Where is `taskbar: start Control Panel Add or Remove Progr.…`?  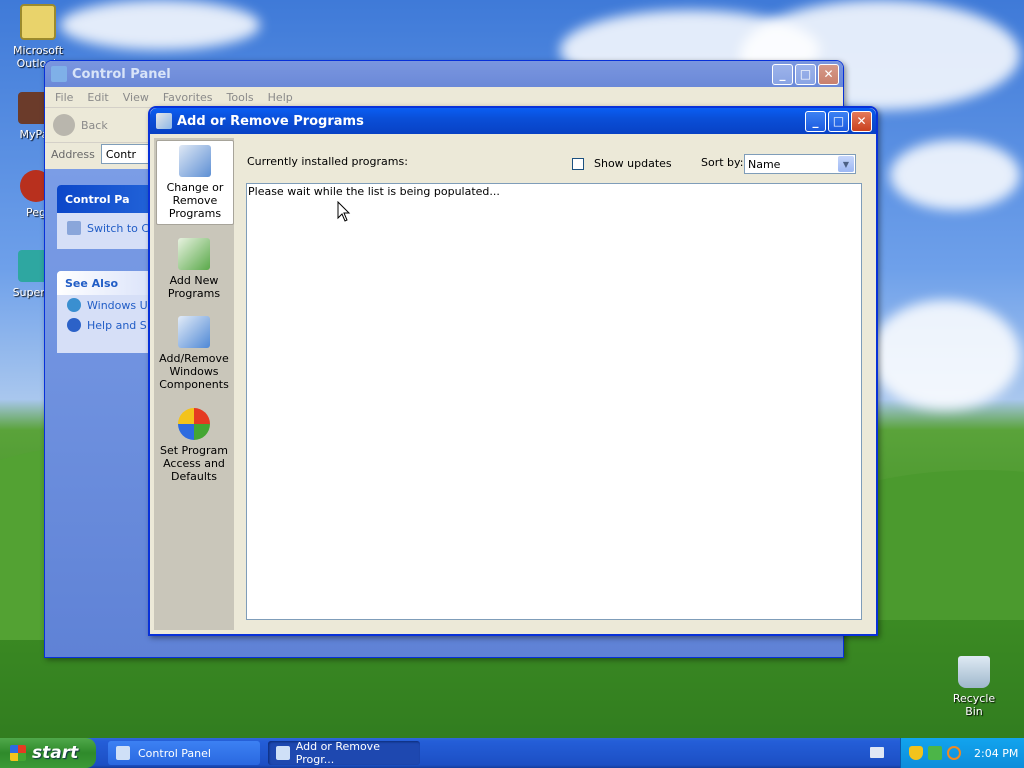 taskbar: start Control Panel Add or Remove Progr.… is located at coordinates (512, 753).